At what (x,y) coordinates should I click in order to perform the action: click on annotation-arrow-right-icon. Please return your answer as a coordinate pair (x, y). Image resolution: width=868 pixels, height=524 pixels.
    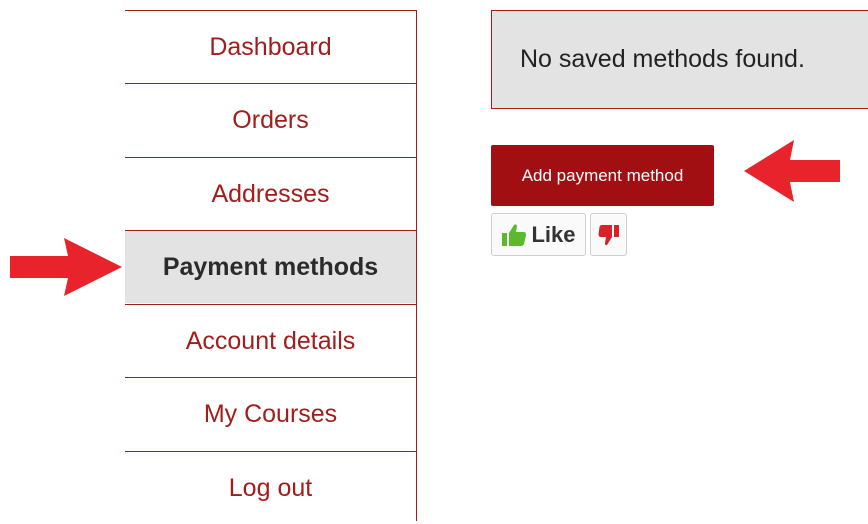
    Looking at the image, I should click on (66, 267).